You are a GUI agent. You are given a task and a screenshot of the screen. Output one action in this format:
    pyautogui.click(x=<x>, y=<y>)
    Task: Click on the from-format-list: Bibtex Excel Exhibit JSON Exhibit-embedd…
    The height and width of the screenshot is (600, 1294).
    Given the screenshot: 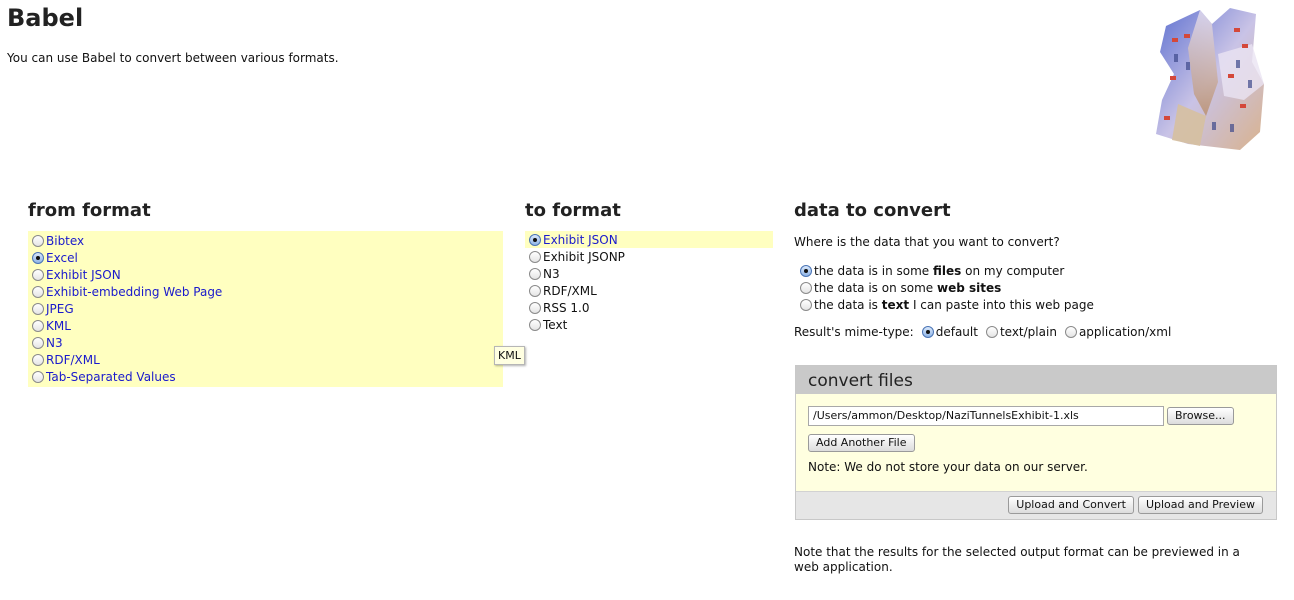 What is the action you would take?
    pyautogui.click(x=265, y=309)
    